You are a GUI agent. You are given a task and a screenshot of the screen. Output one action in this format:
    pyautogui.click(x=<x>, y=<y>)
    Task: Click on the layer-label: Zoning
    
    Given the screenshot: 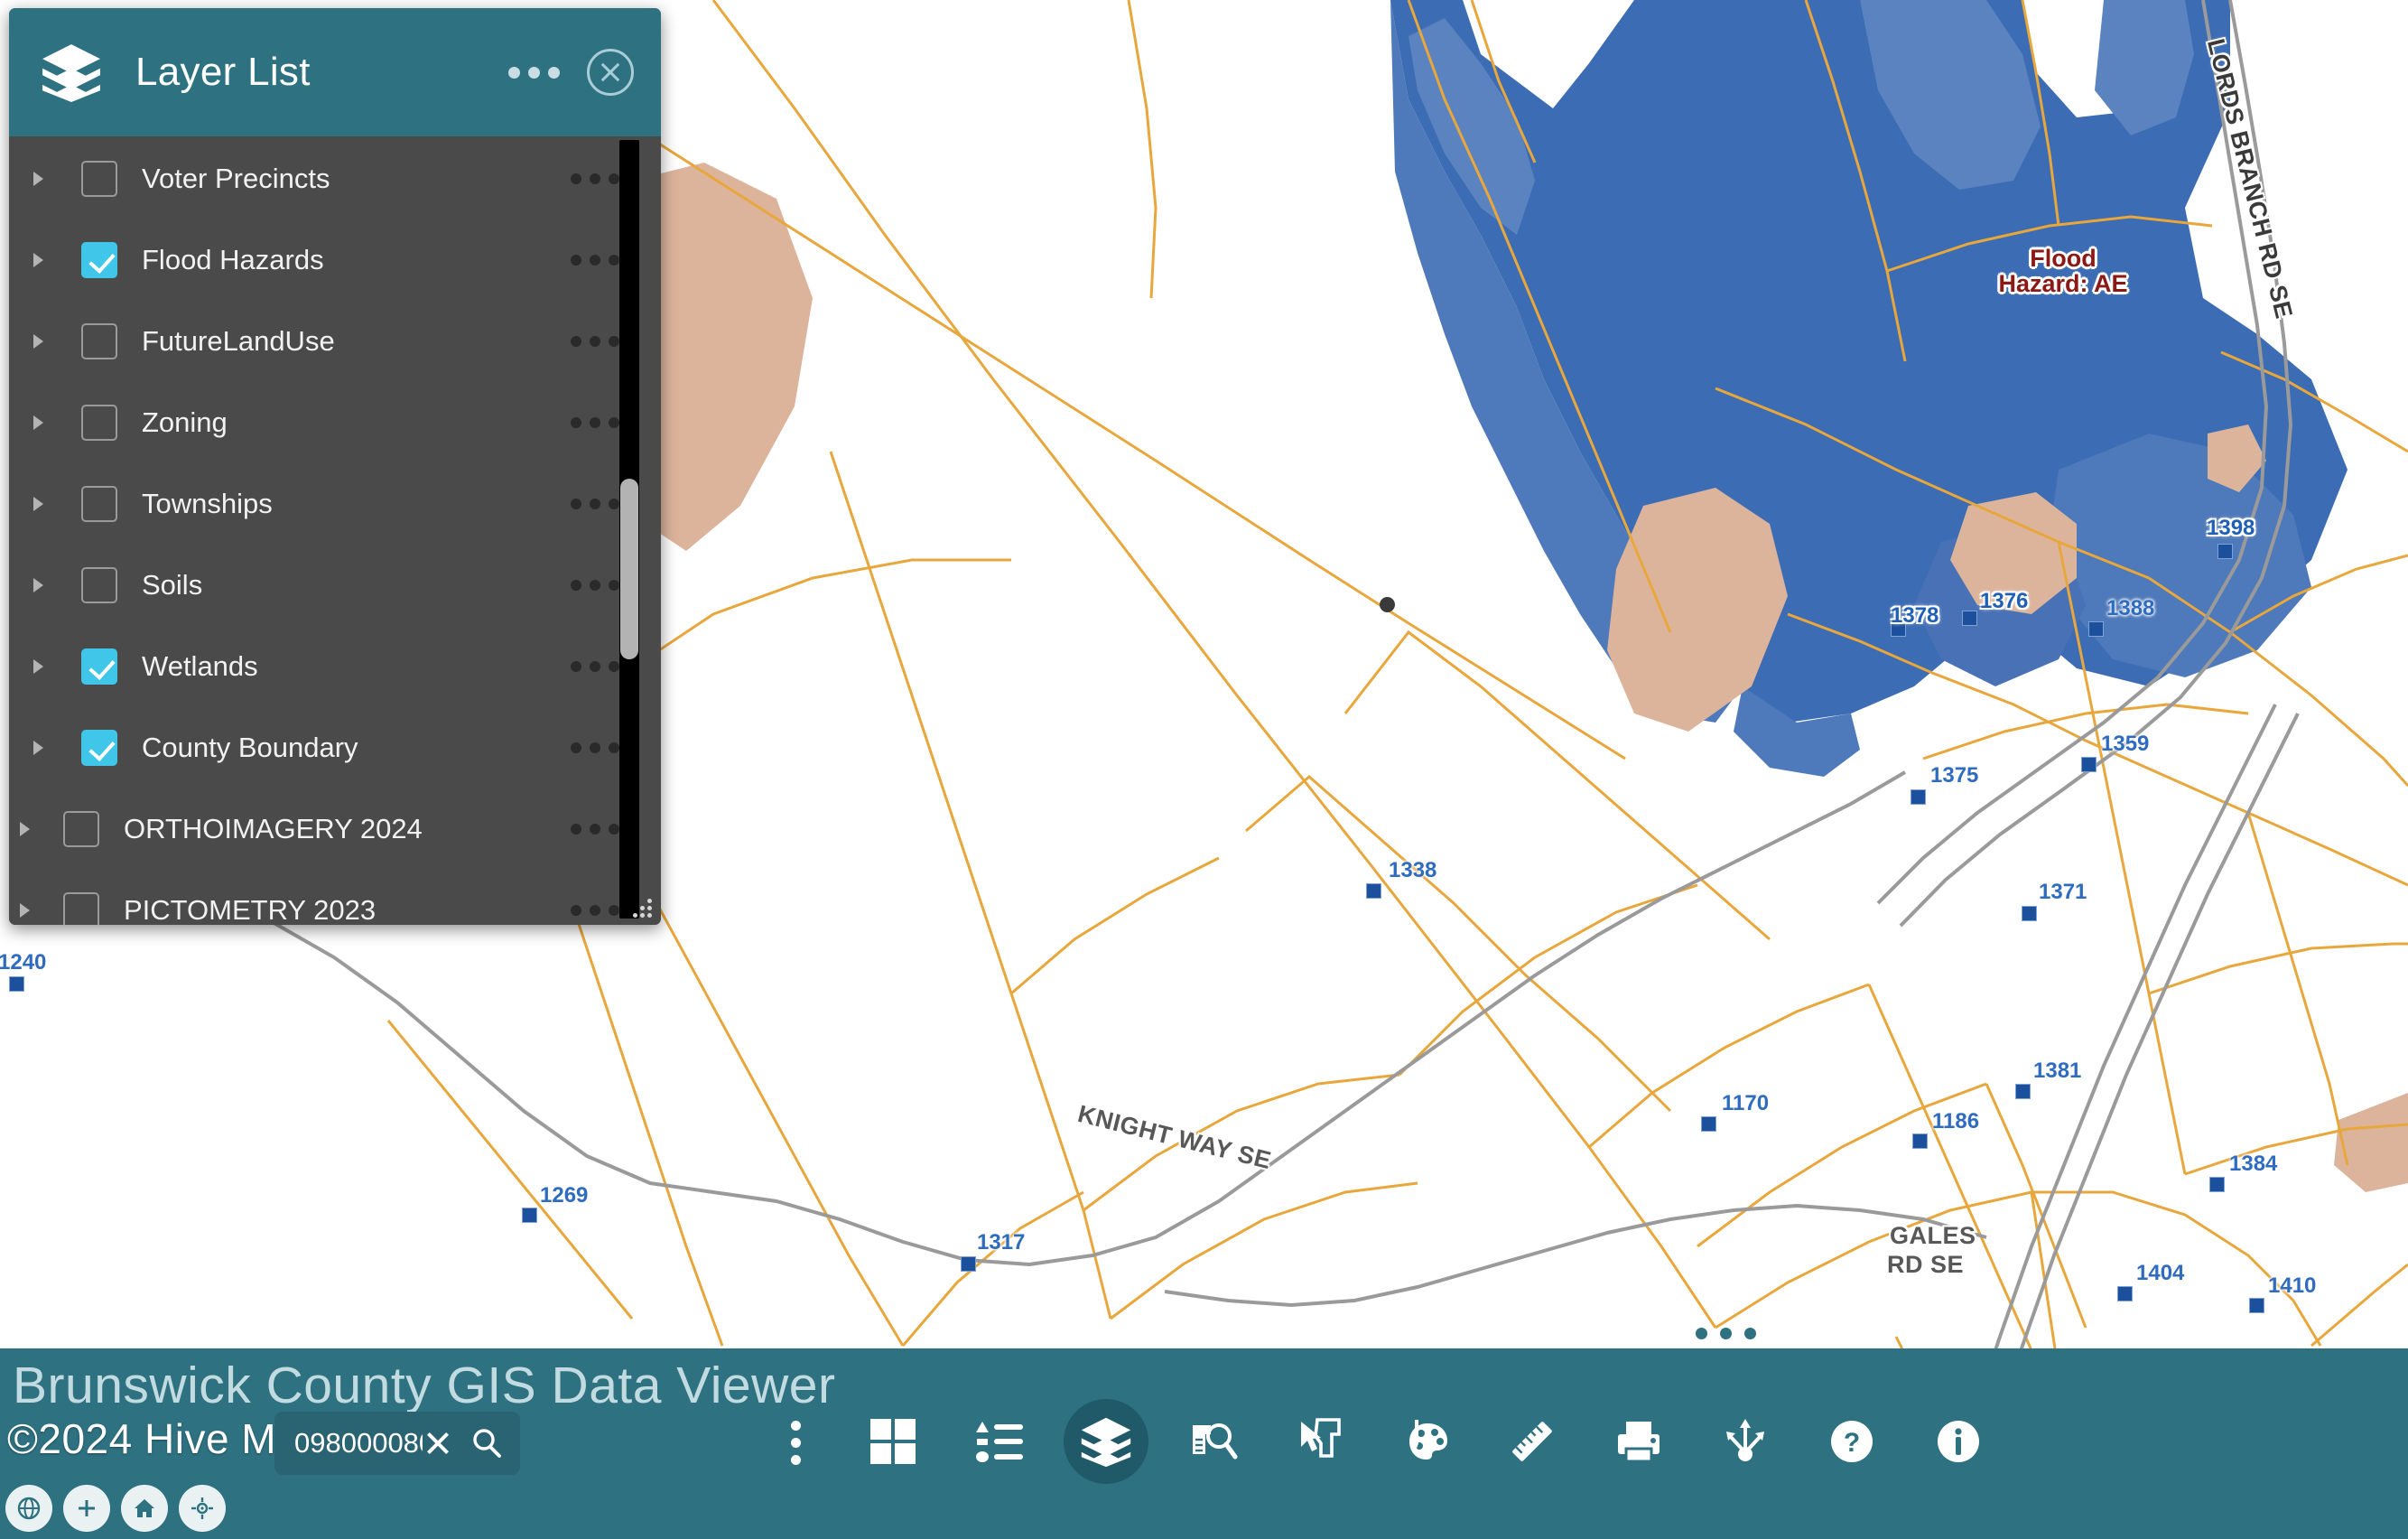 What is the action you would take?
    pyautogui.click(x=185, y=422)
    